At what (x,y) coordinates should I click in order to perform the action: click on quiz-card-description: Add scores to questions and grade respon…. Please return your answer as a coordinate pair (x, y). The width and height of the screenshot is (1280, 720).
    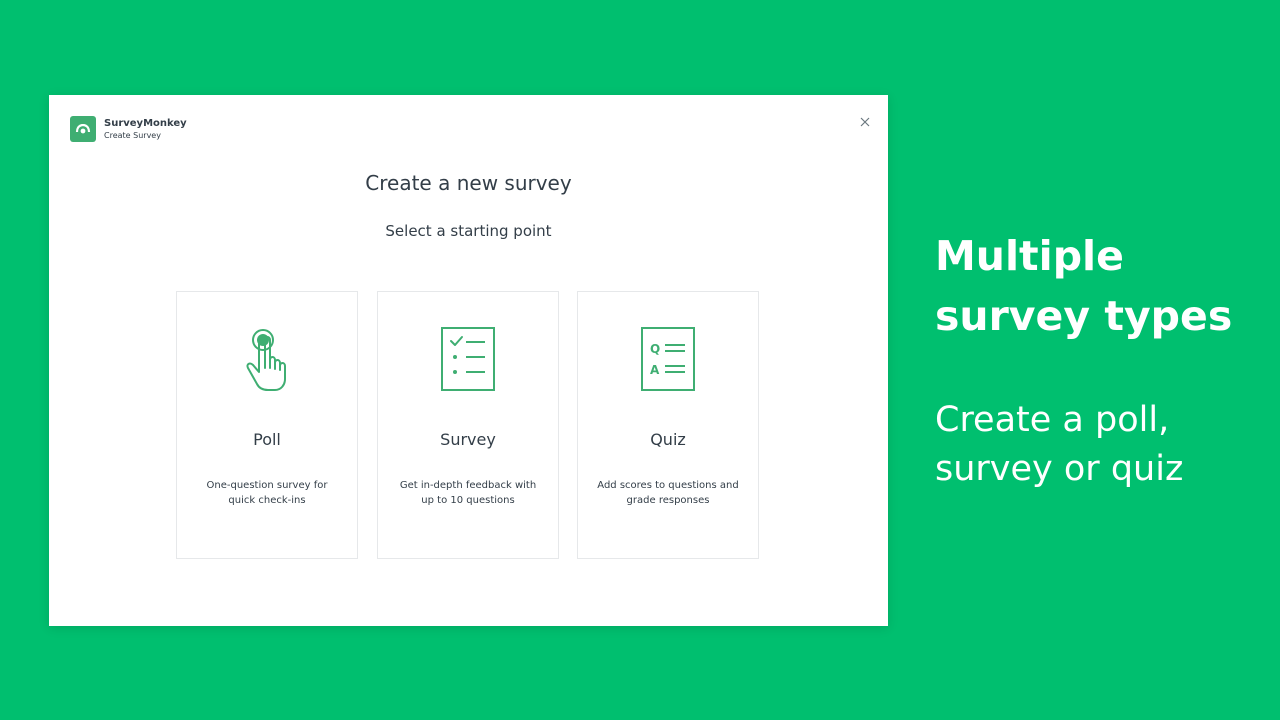
    Looking at the image, I should click on (668, 493).